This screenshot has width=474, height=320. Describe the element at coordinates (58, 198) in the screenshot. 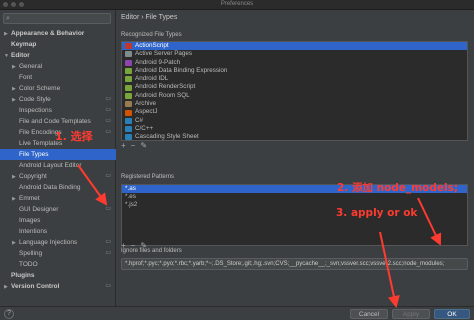

I see `sidebar-item: ▶ Emmet` at that location.